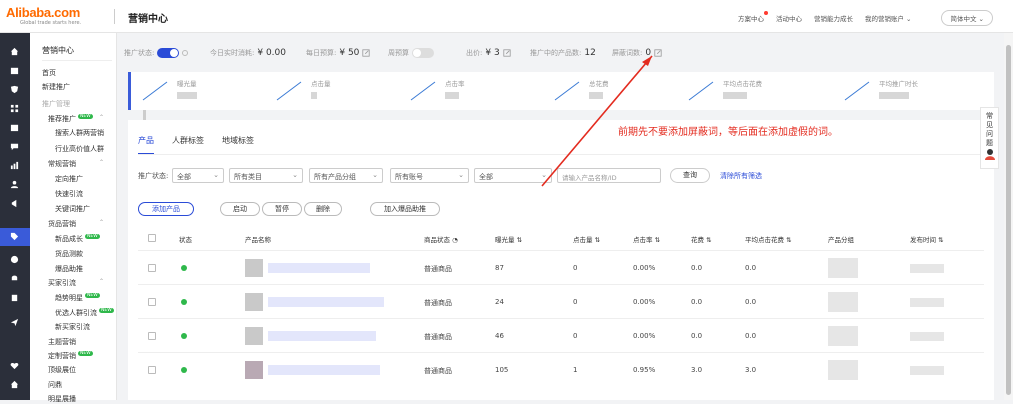 The width and height of the screenshot is (1013, 404). Describe the element at coordinates (14, 165) in the screenshot. I see `chart-icon` at that location.